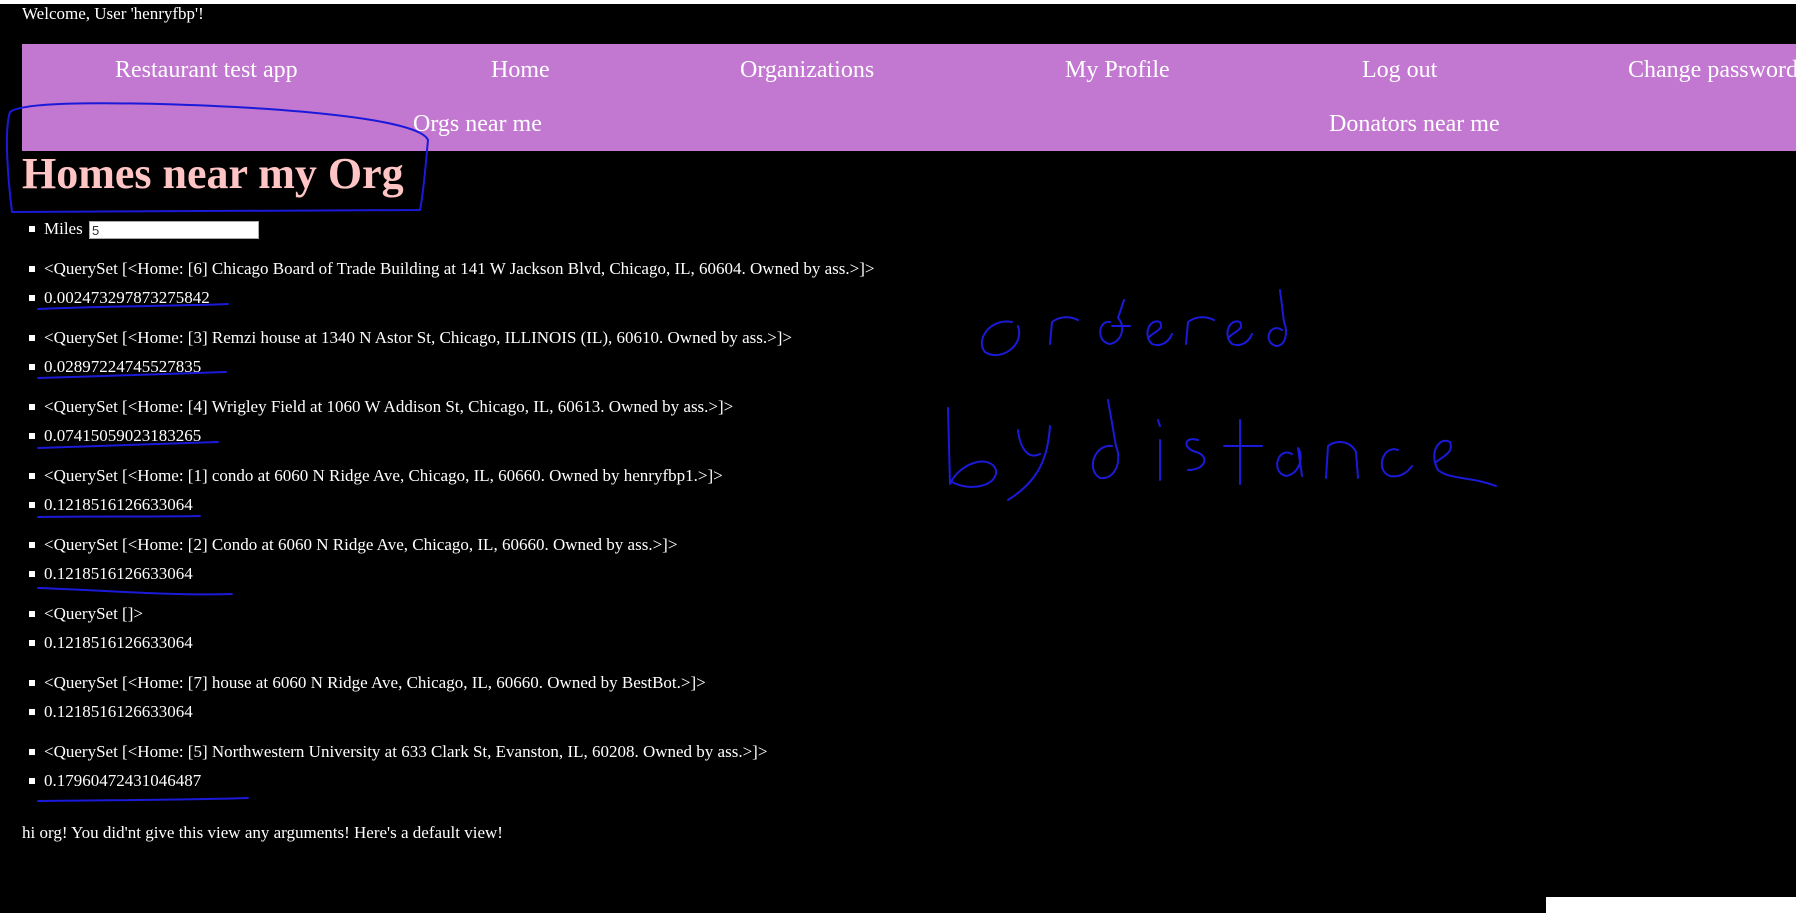 The height and width of the screenshot is (913, 1796). What do you see at coordinates (113, 13) in the screenshot?
I see `welcome-message: Welcome, User 'henryfbp'!` at bounding box center [113, 13].